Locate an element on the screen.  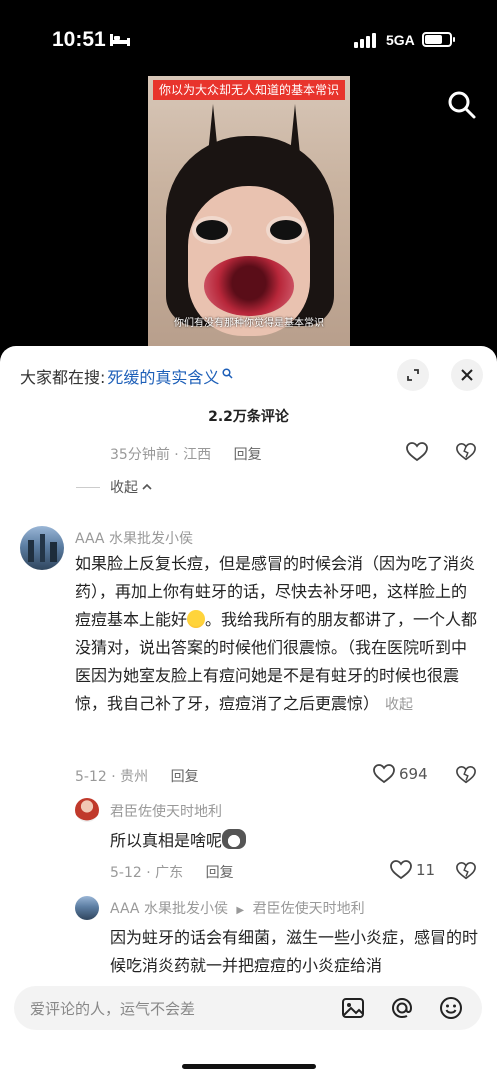
like-button: 11 is located at coordinates (412, 870).